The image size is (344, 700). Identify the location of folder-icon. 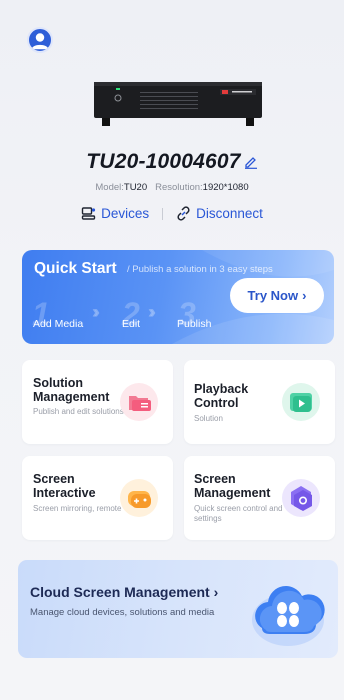
(139, 402).